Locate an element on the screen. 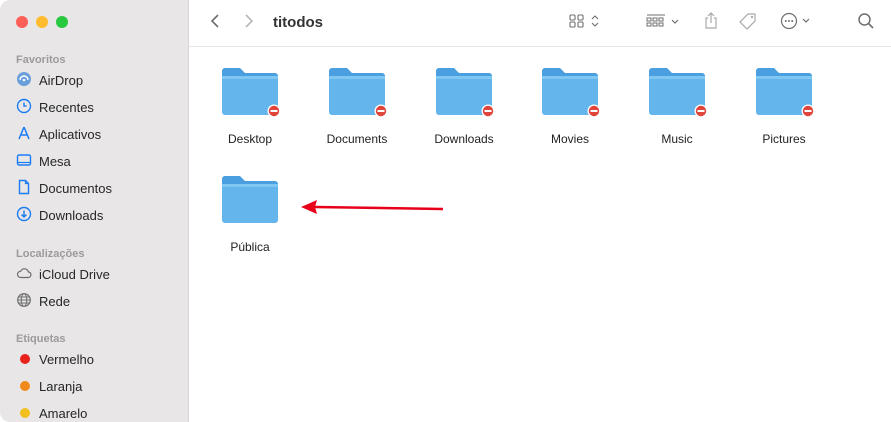 Image resolution: width=891 pixels, height=422 pixels. network-icon is located at coordinates (24, 301).